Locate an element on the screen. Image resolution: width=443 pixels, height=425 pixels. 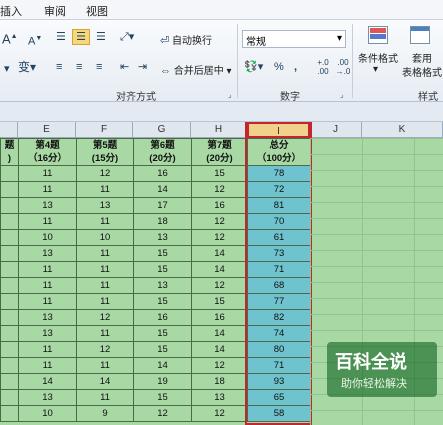
align-bottom-icon: ☰ is located at coordinates (101, 37).